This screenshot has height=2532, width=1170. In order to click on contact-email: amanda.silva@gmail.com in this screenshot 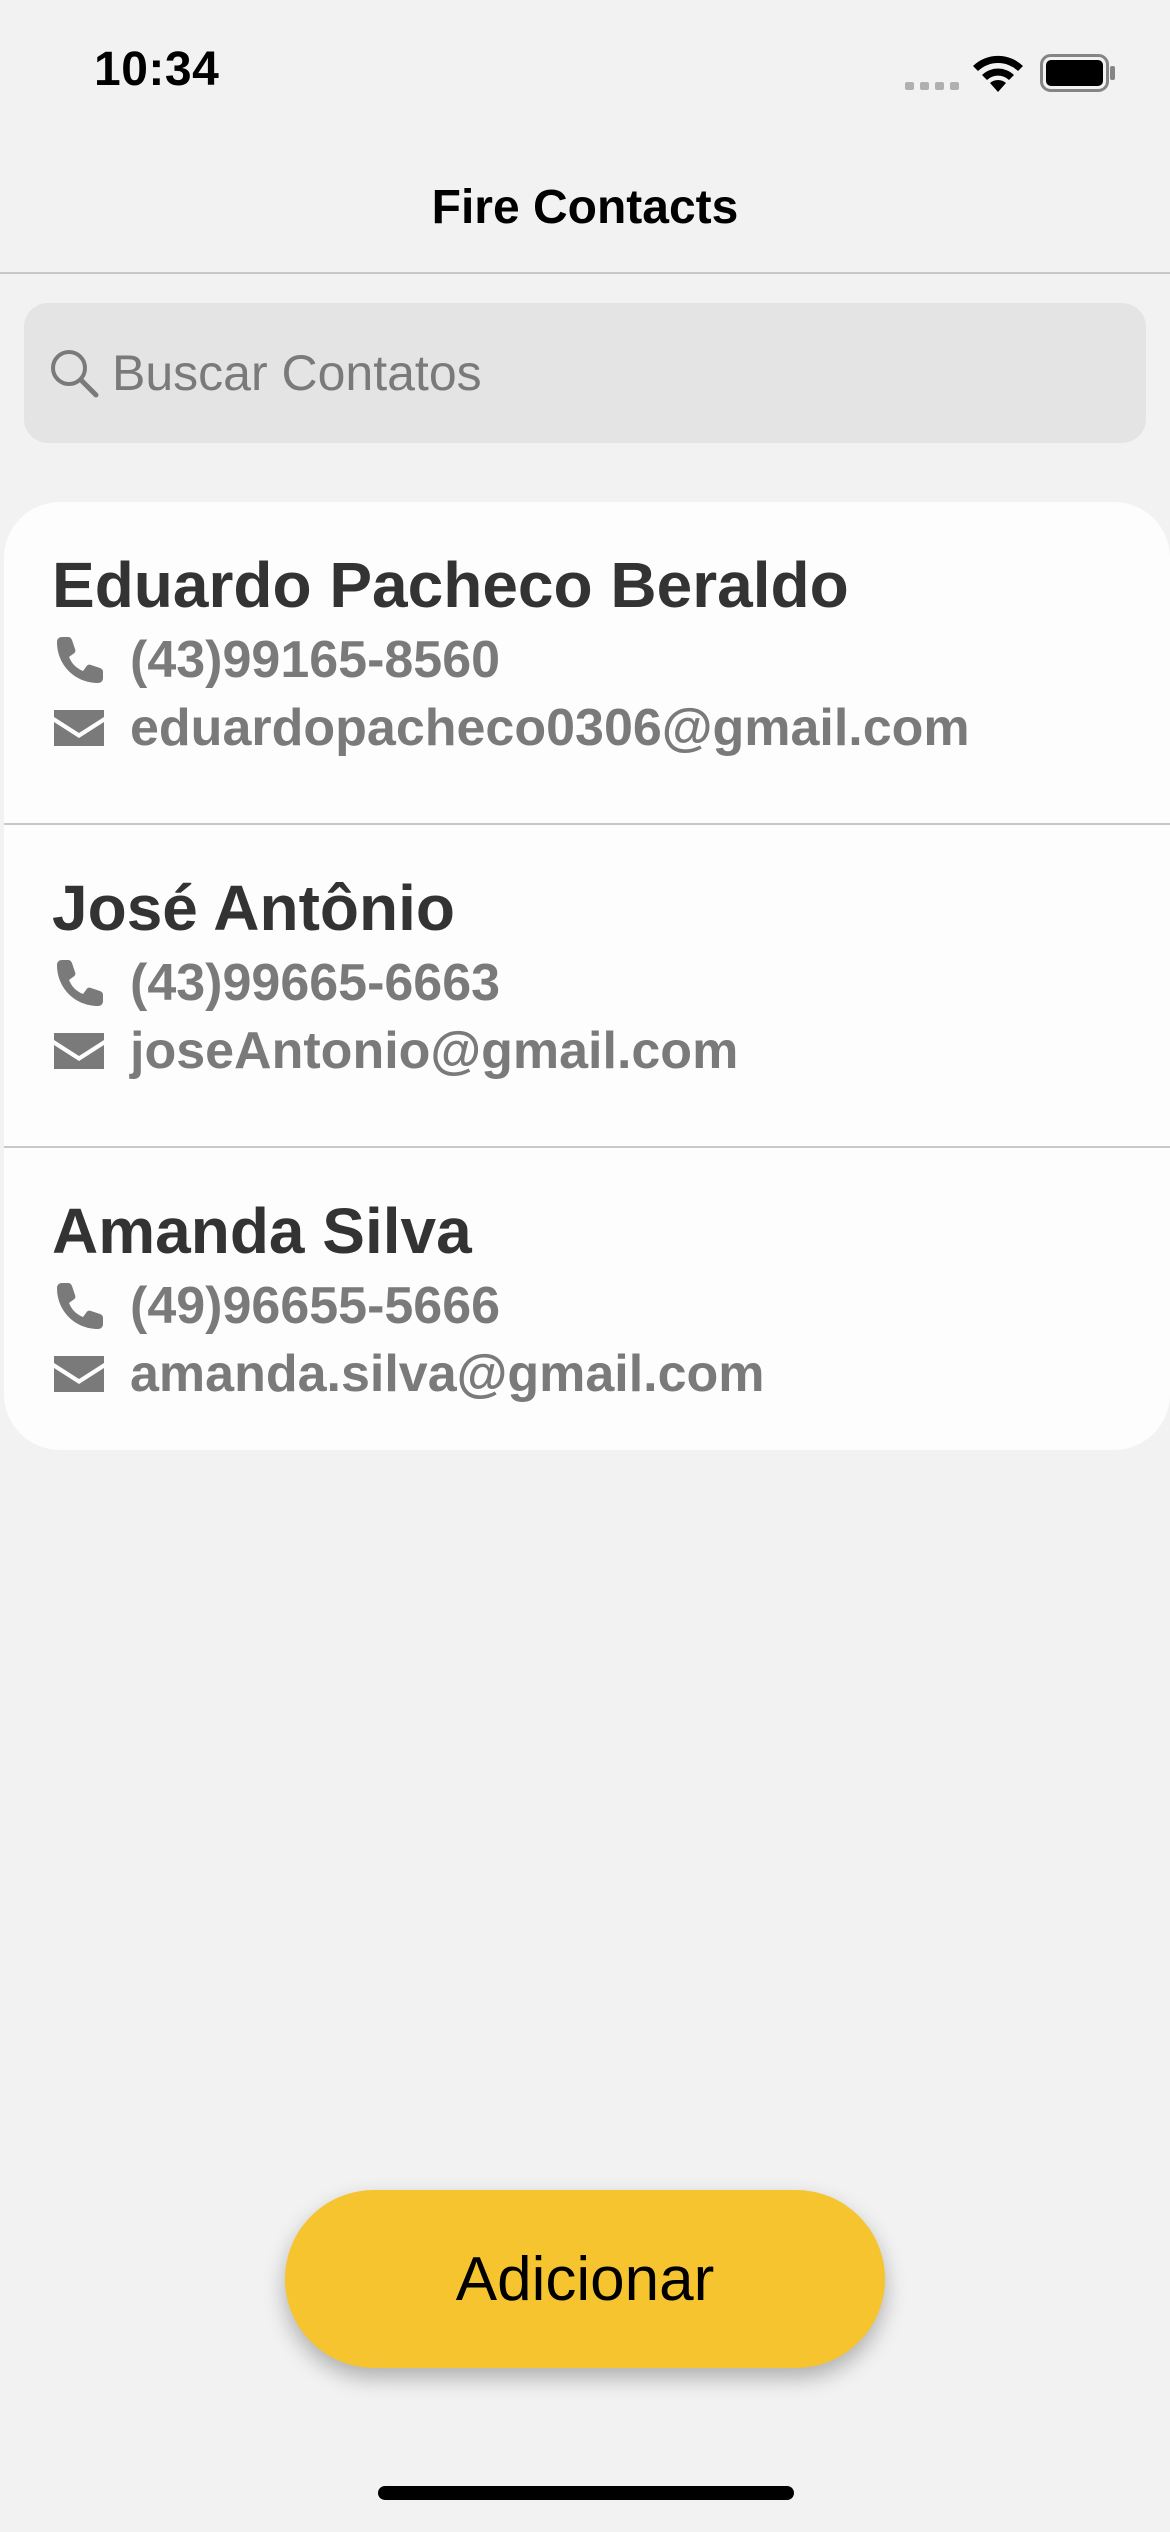, I will do `click(447, 1374)`.